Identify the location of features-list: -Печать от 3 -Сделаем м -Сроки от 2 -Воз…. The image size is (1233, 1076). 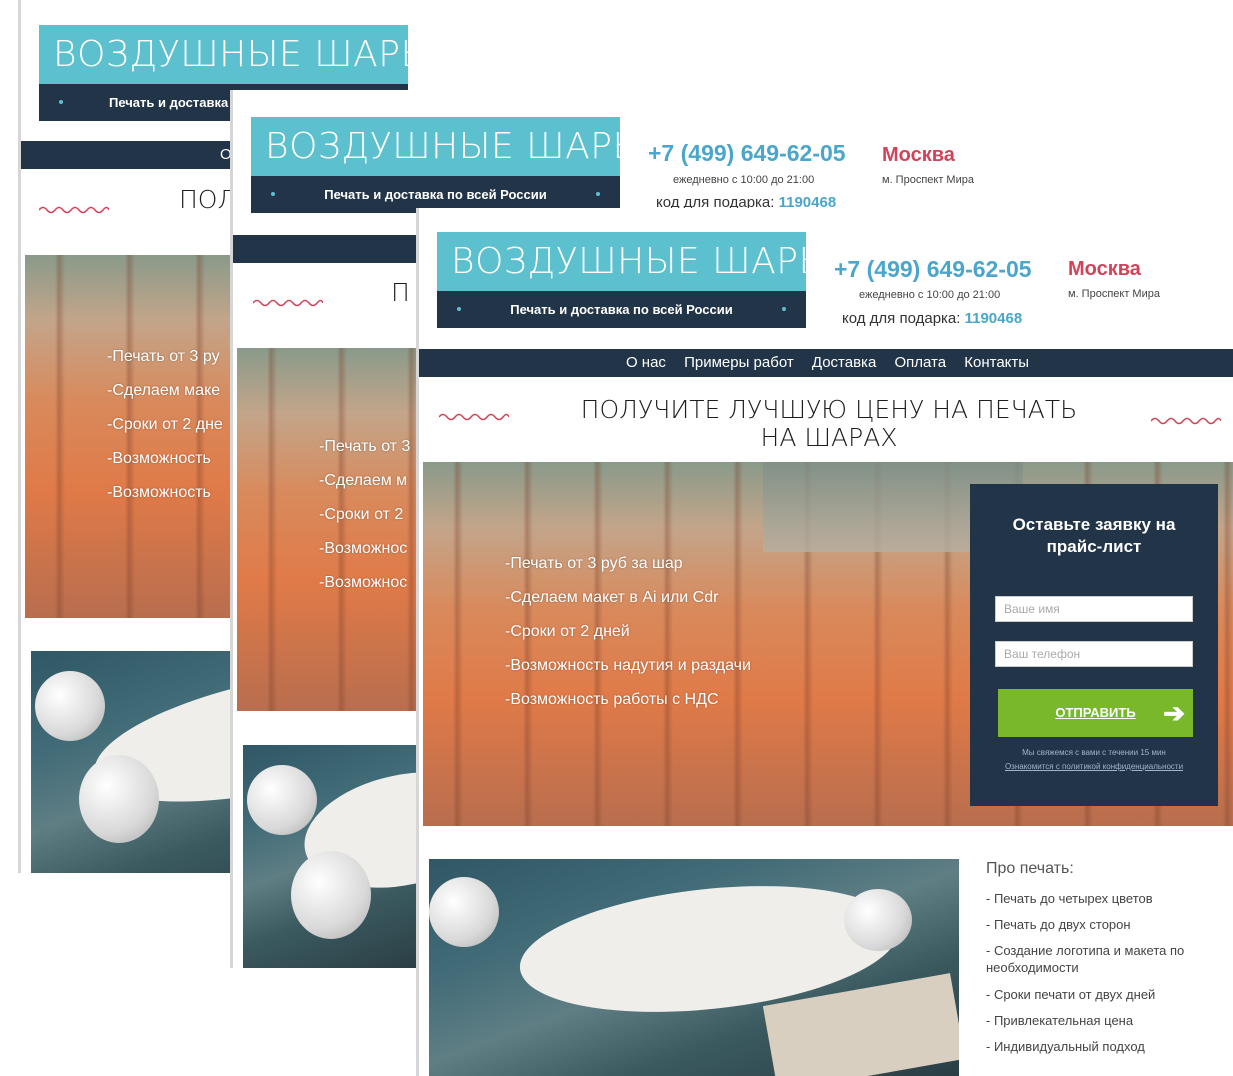
(364, 523).